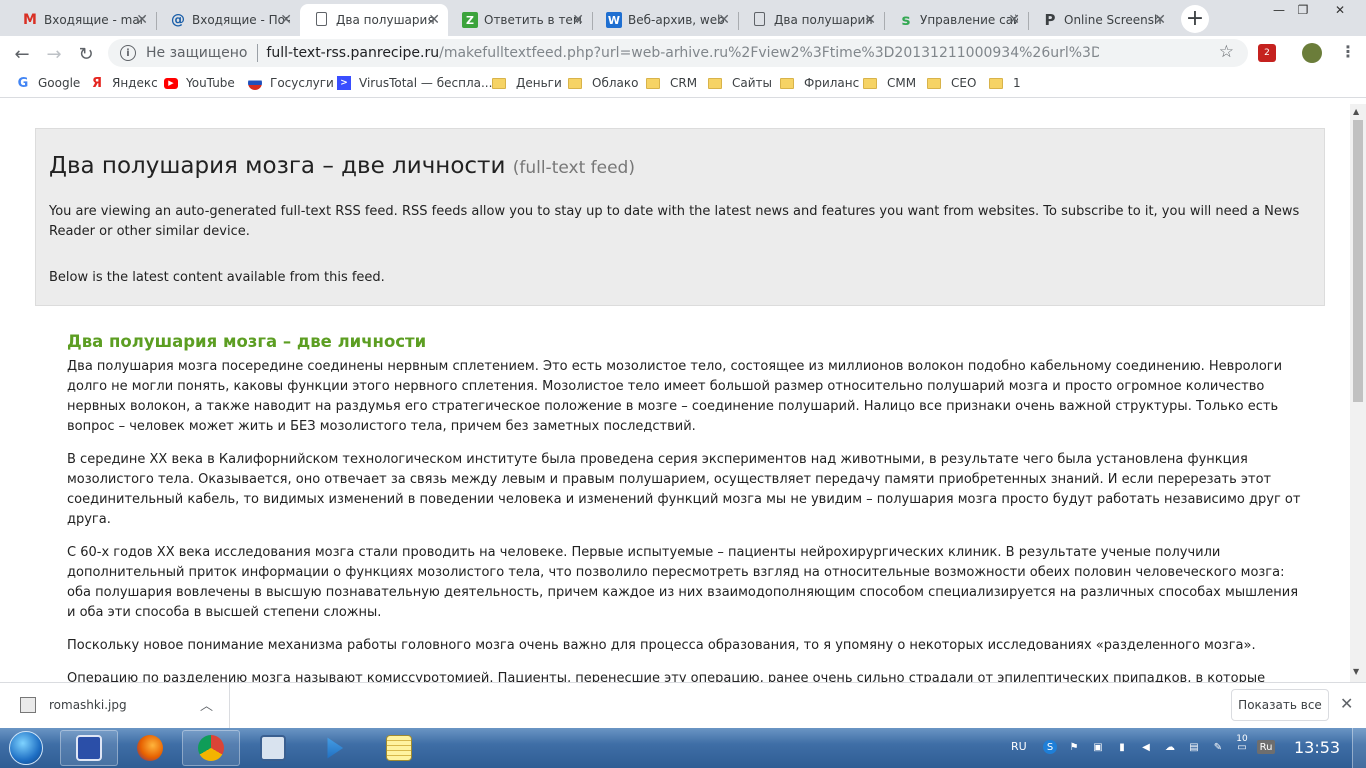 This screenshot has width=1366, height=768. I want to click on document-icon, so click(759, 19).